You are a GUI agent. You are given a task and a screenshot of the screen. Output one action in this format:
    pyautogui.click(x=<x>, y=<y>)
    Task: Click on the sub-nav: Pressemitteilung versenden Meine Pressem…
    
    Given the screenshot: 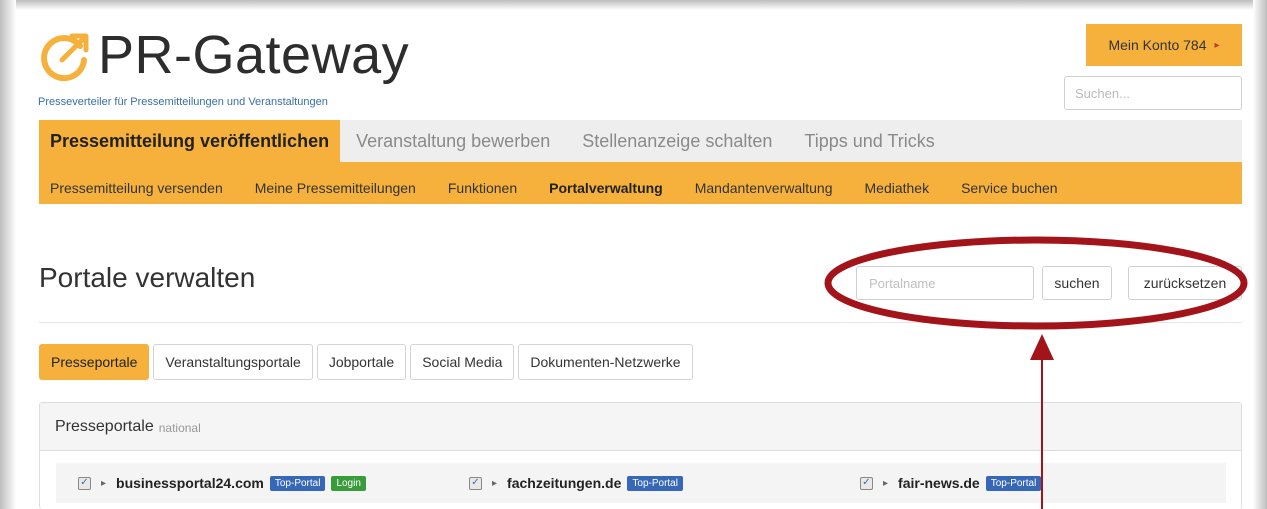 What is the action you would take?
    pyautogui.click(x=640, y=188)
    